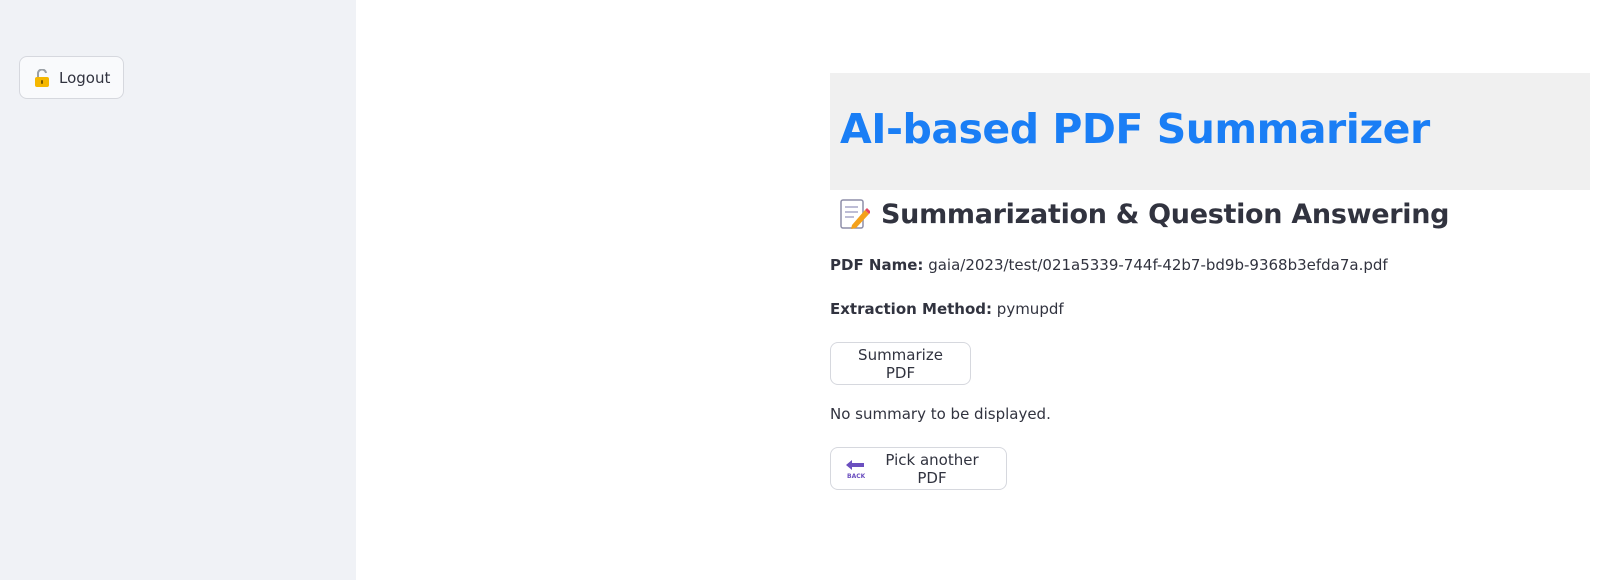 The image size is (1600, 580). I want to click on extraction-method-value: pymupdf, so click(1030, 309).